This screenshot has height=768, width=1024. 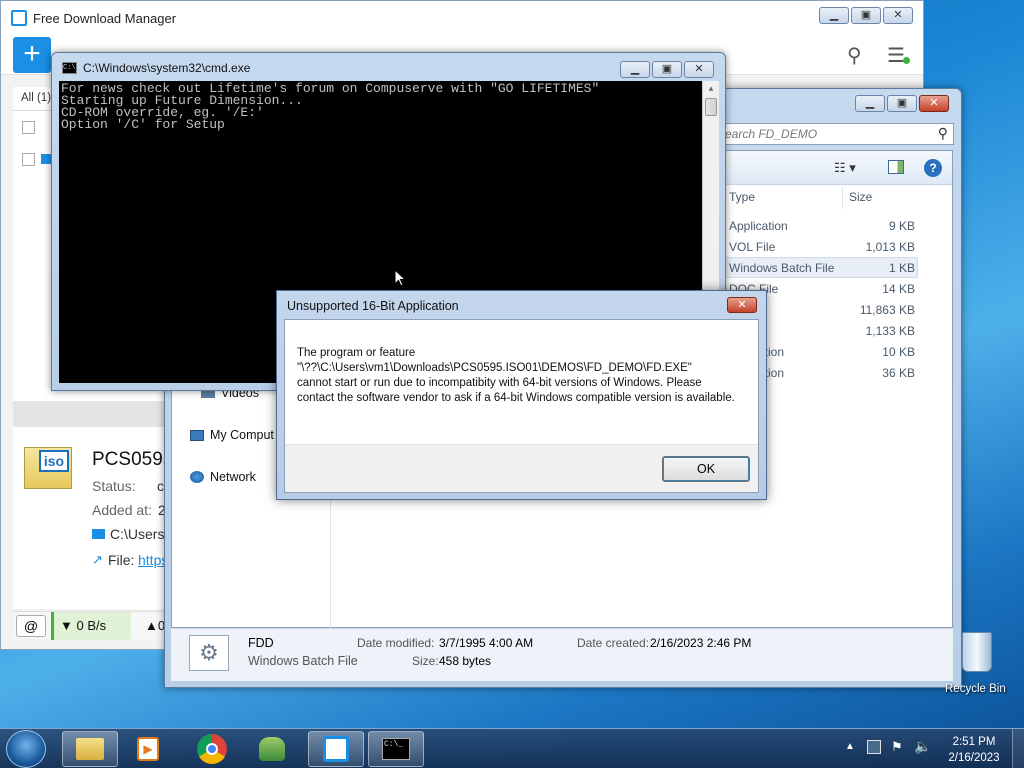 I want to click on cmd-maximize-button: ▣, so click(x=667, y=69).